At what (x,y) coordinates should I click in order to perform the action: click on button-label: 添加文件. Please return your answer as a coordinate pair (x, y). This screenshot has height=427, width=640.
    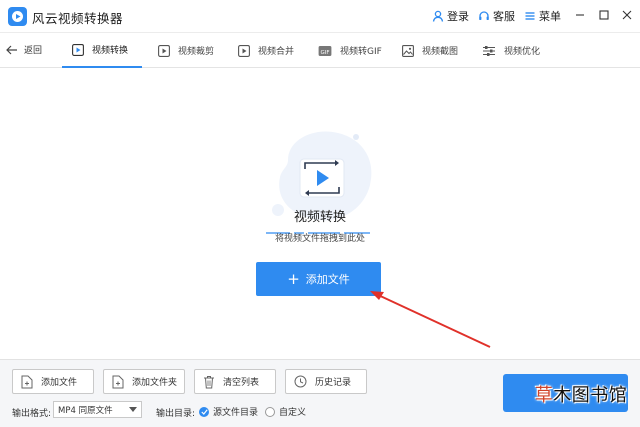
    Looking at the image, I should click on (59, 383).